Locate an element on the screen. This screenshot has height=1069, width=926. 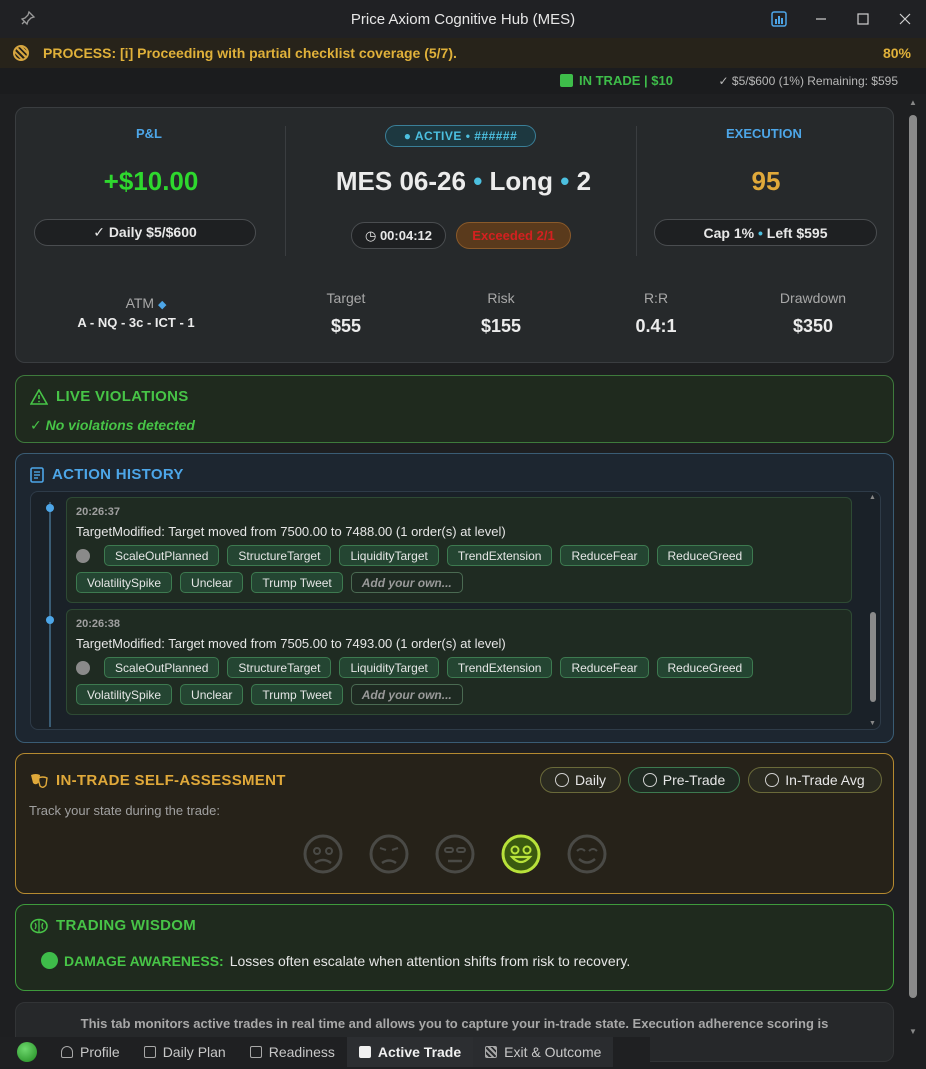
tab-profile: Profile is located at coordinates (90, 1052).